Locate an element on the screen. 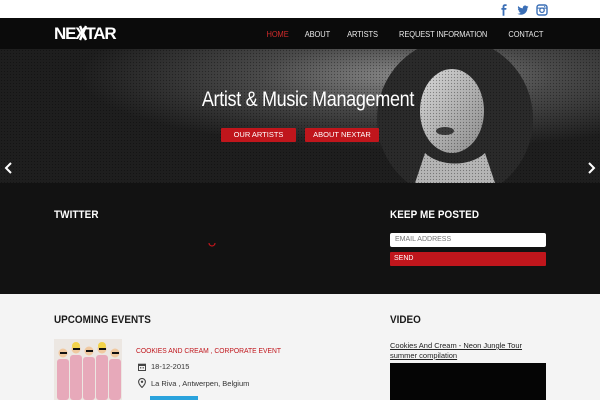 This screenshot has width=600, height=400. event-location-row: La Riva , Antwerpen, Belgium is located at coordinates (193, 383).